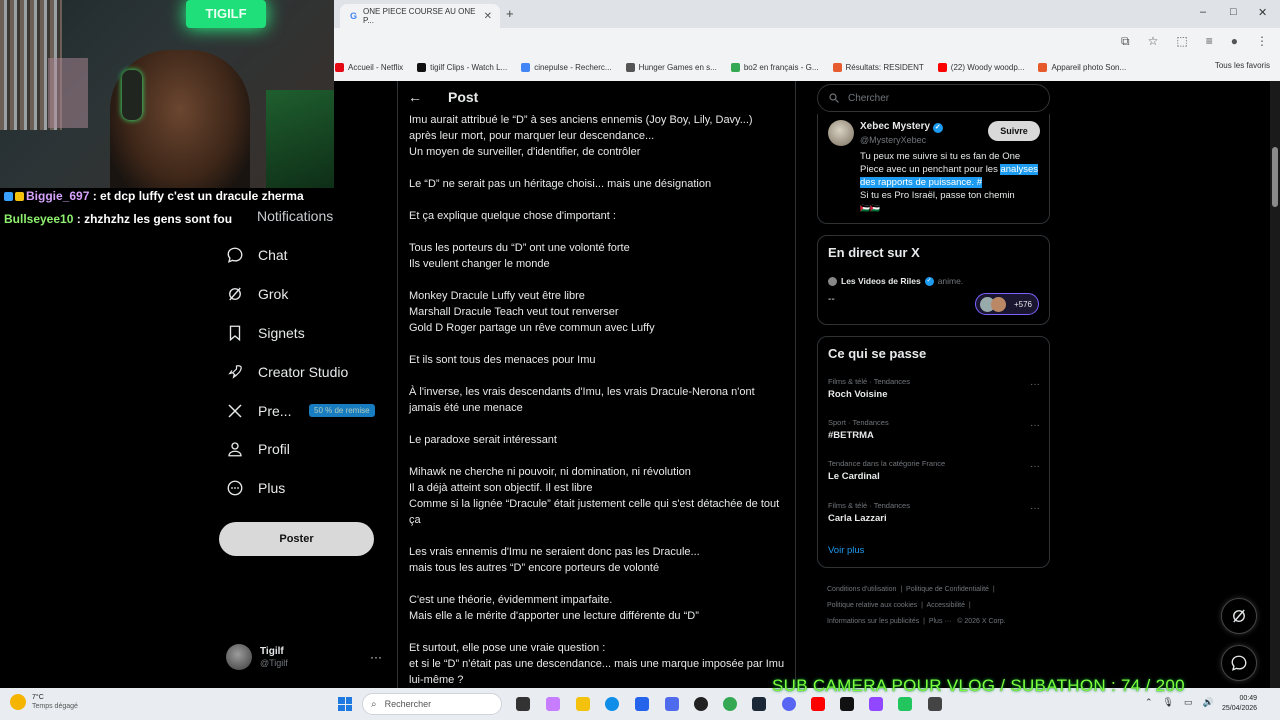  What do you see at coordinates (1262, 12) in the screenshot?
I see `close-window-button: ✕` at bounding box center [1262, 12].